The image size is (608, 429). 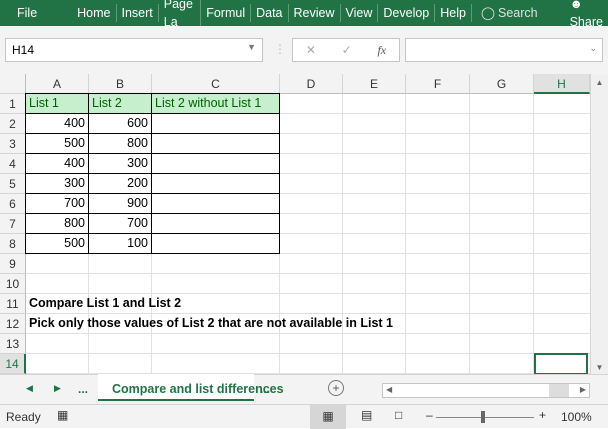 What do you see at coordinates (120, 123) in the screenshot?
I see `list2-cell: 600` at bounding box center [120, 123].